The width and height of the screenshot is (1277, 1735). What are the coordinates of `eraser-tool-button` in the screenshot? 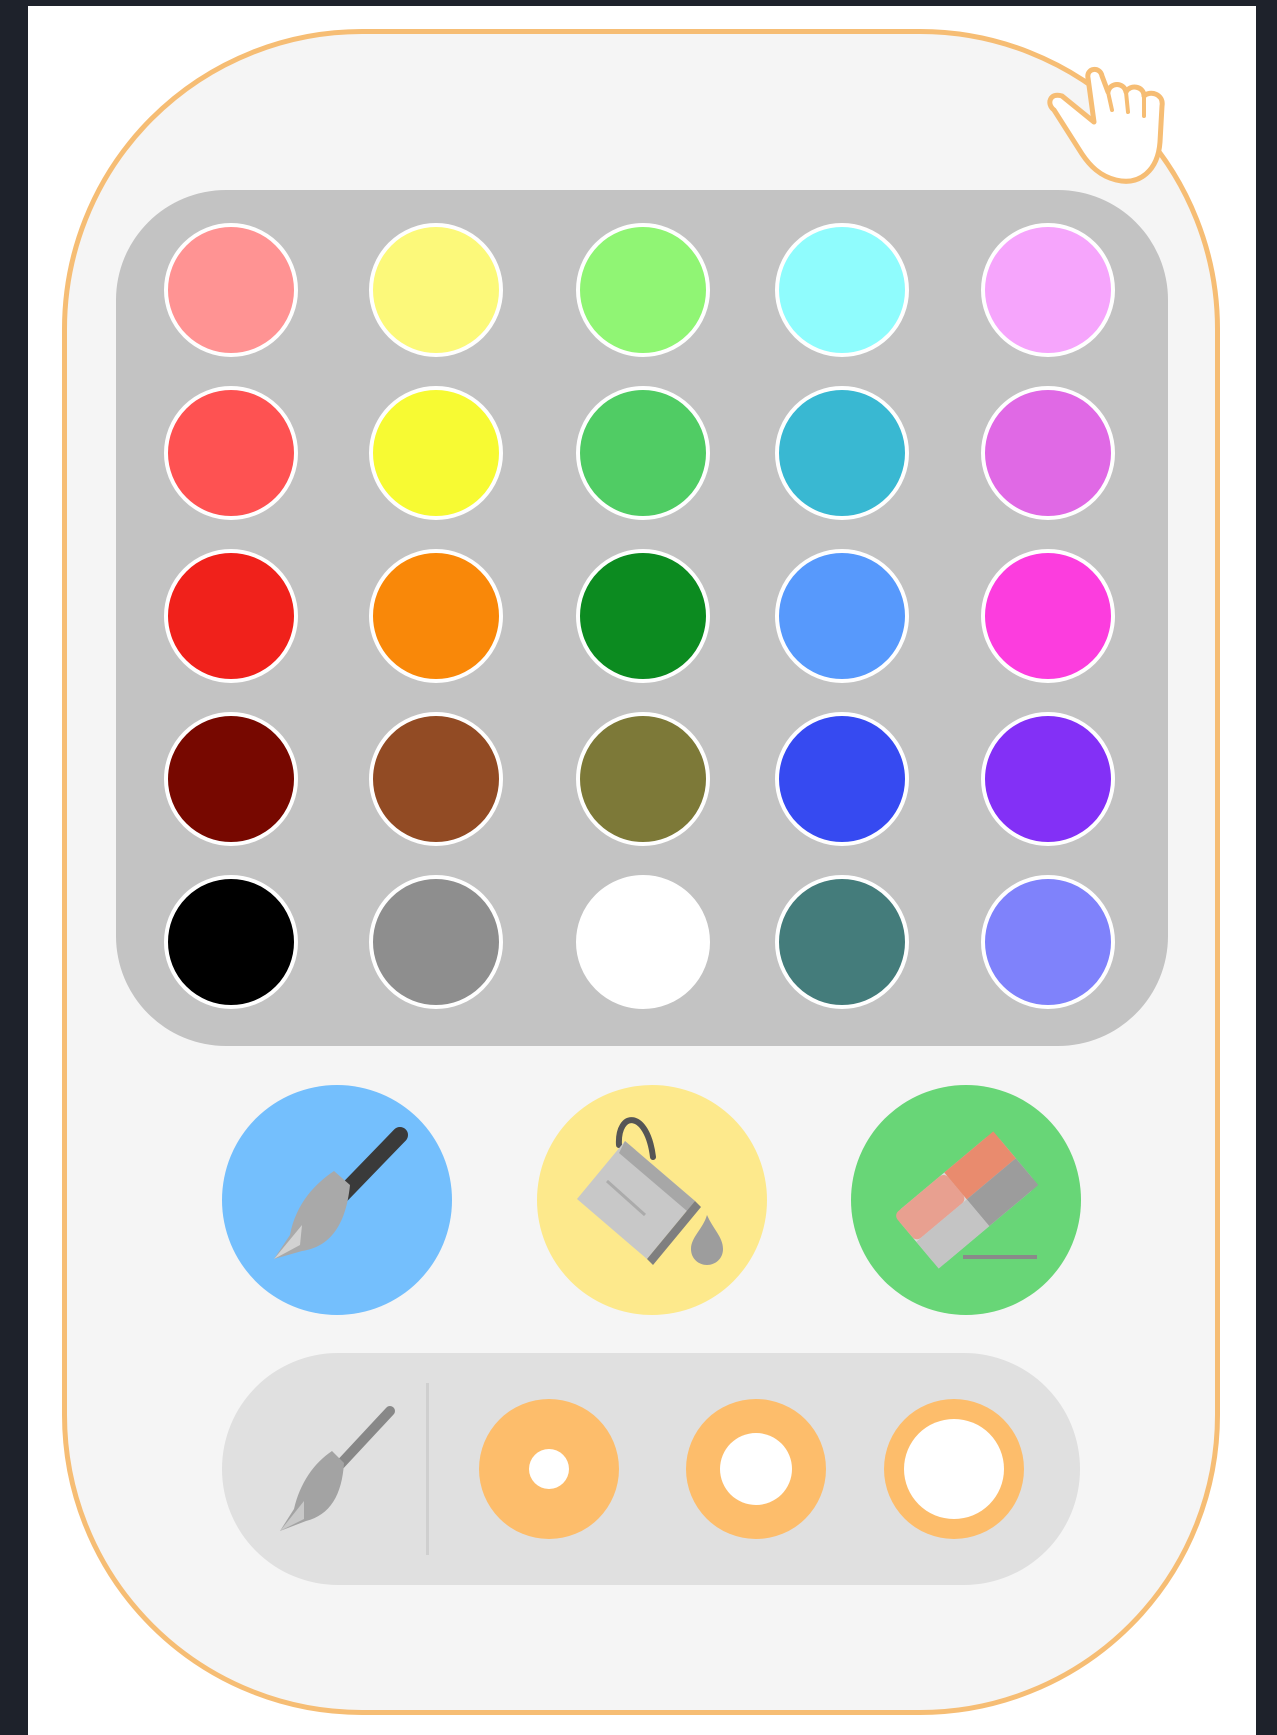 It's located at (966, 1200).